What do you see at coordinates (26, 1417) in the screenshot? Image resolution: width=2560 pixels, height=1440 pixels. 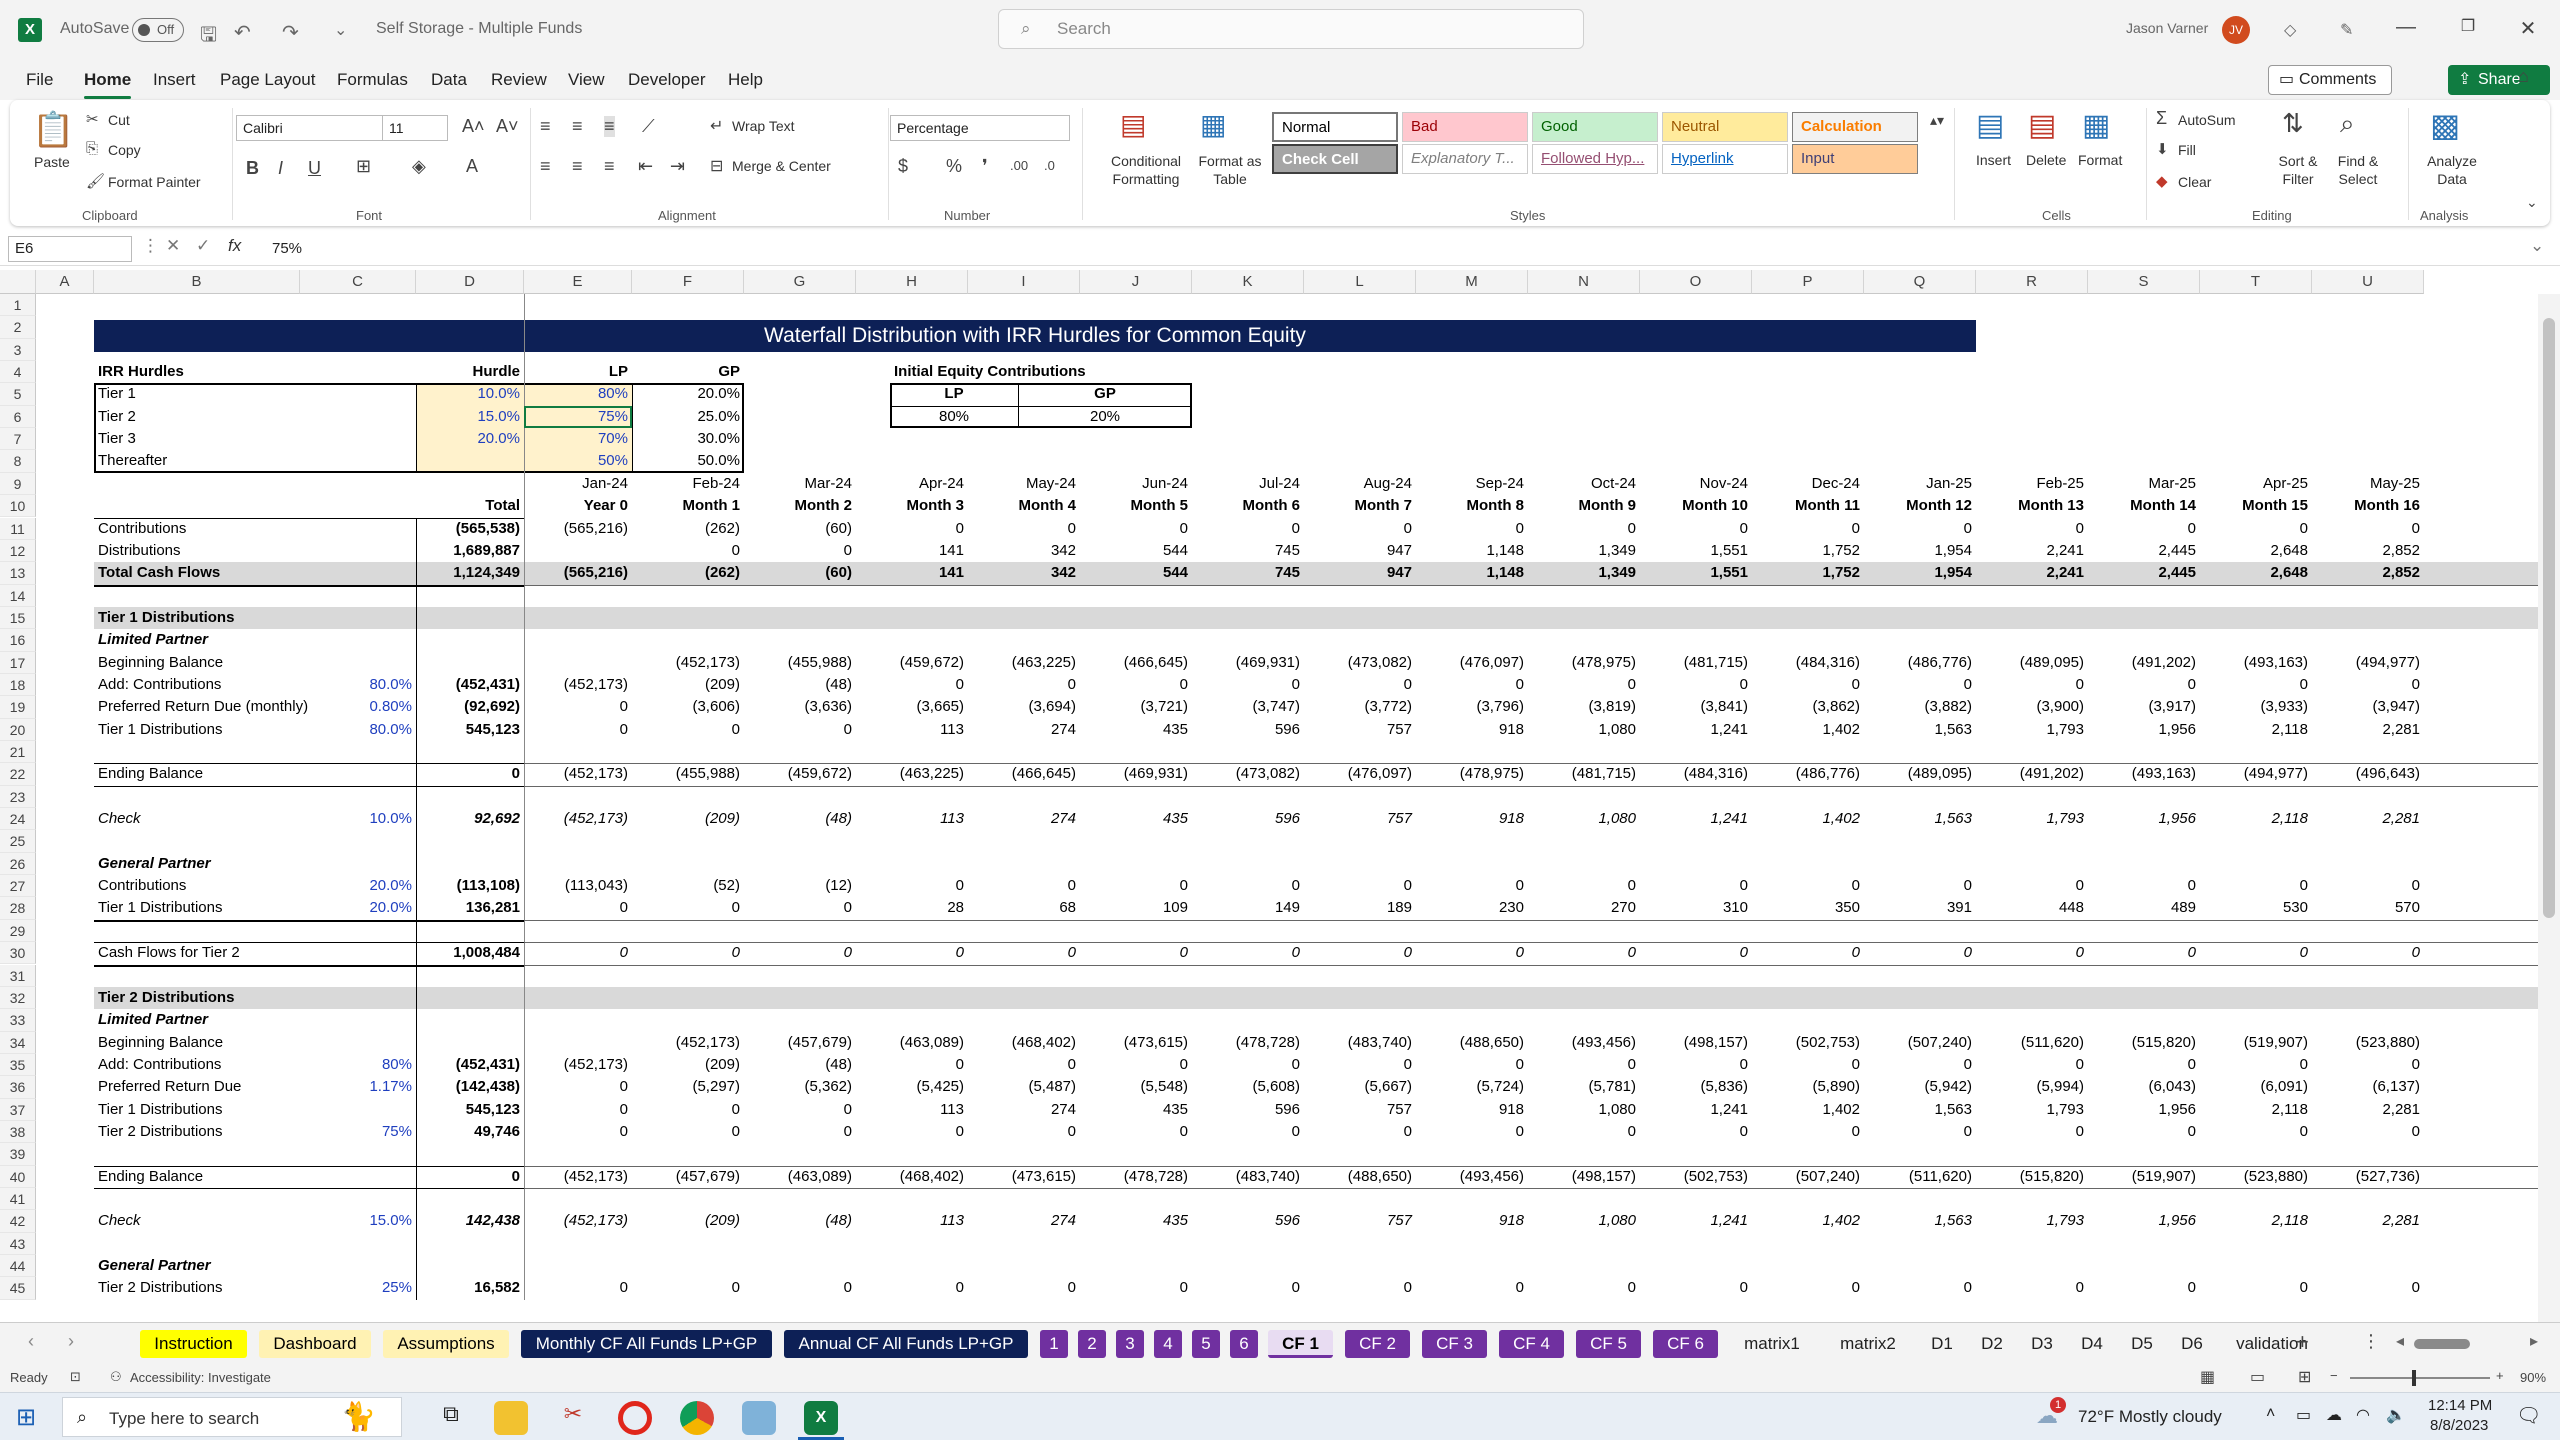 I see `windows-start-icon: ⊞` at bounding box center [26, 1417].